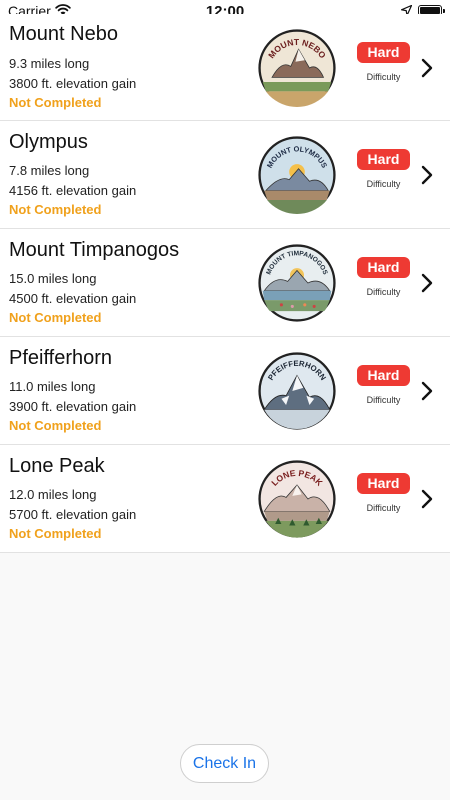 The height and width of the screenshot is (800, 450). What do you see at coordinates (49, 63) in the screenshot?
I see `trail-length: 9.3 miles long` at bounding box center [49, 63].